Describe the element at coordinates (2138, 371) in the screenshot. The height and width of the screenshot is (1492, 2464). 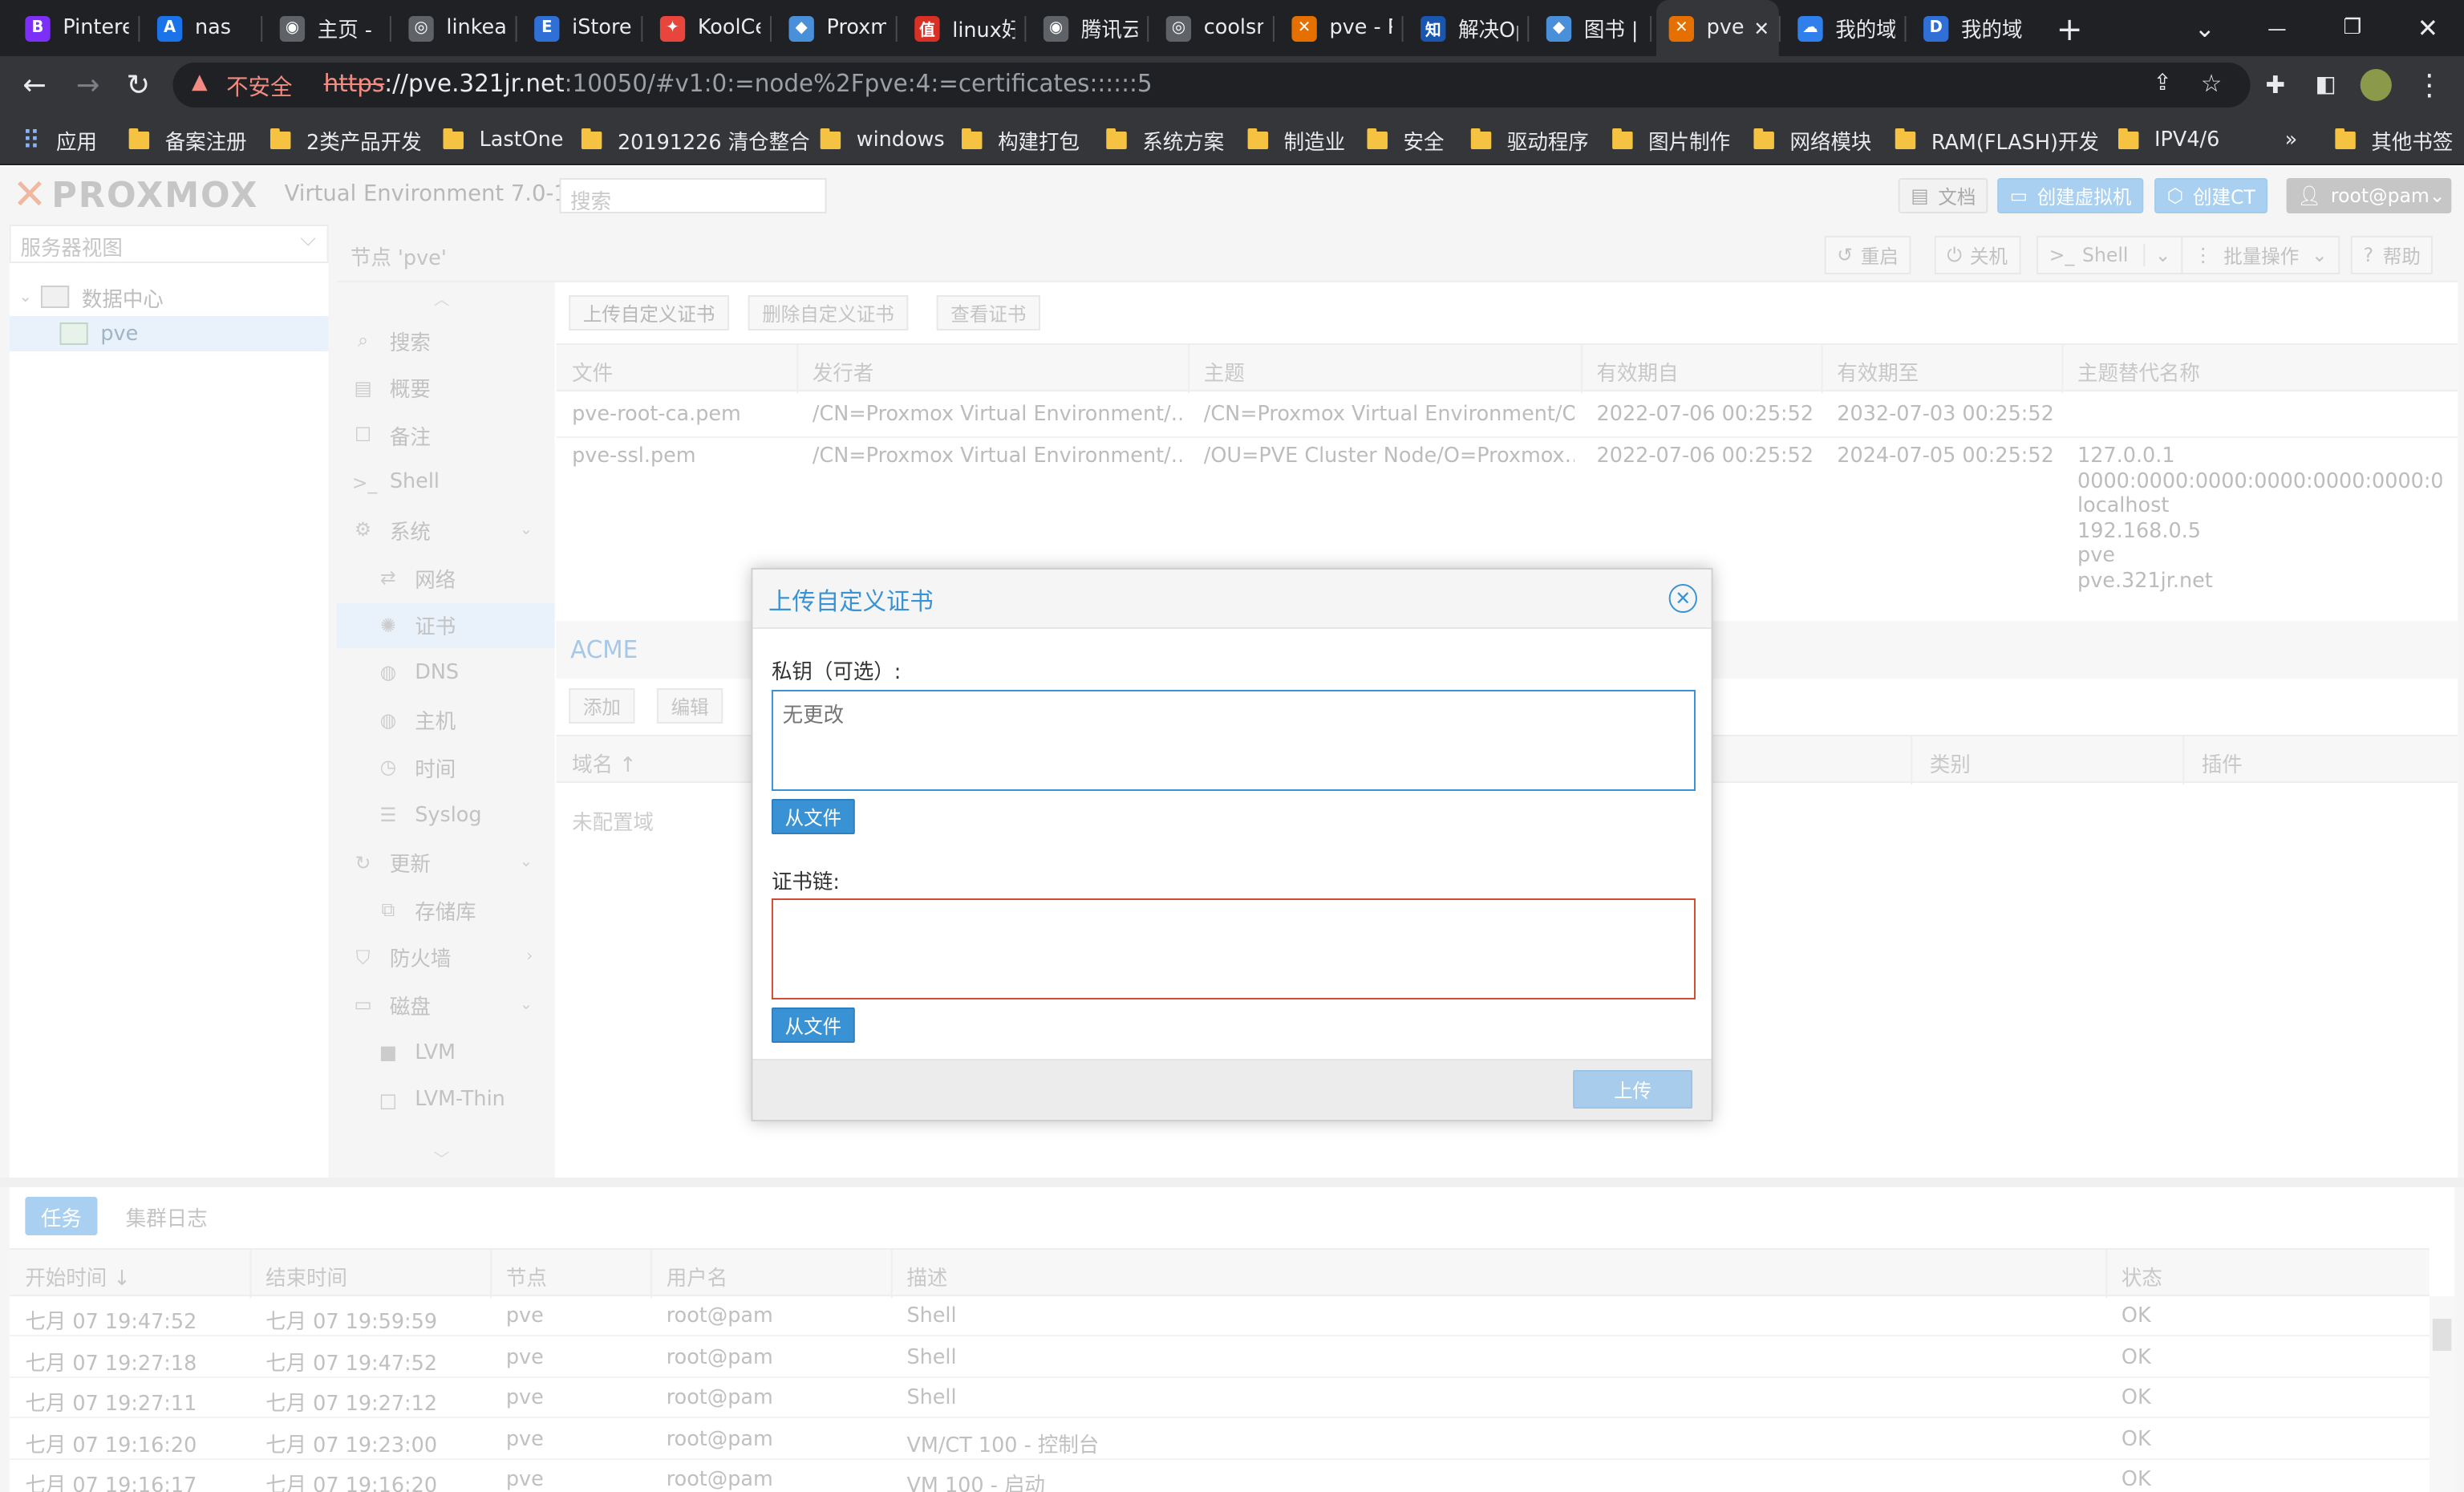
I see `cert-column-header: 主题替代名称` at that location.